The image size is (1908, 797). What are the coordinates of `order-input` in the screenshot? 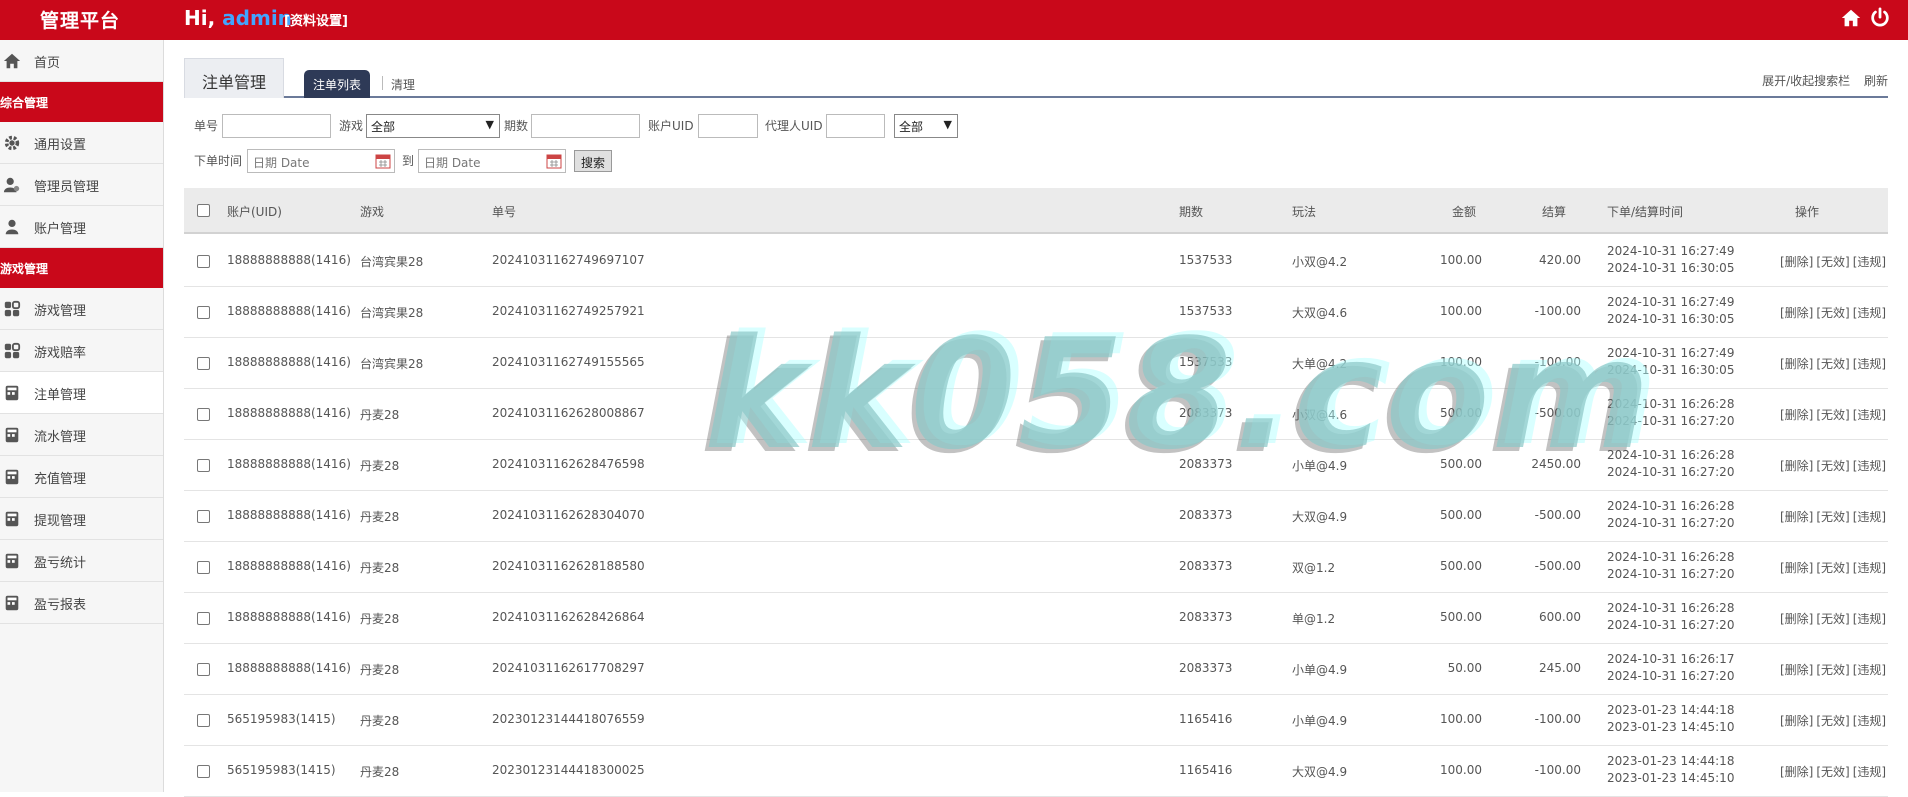 It's located at (276, 126).